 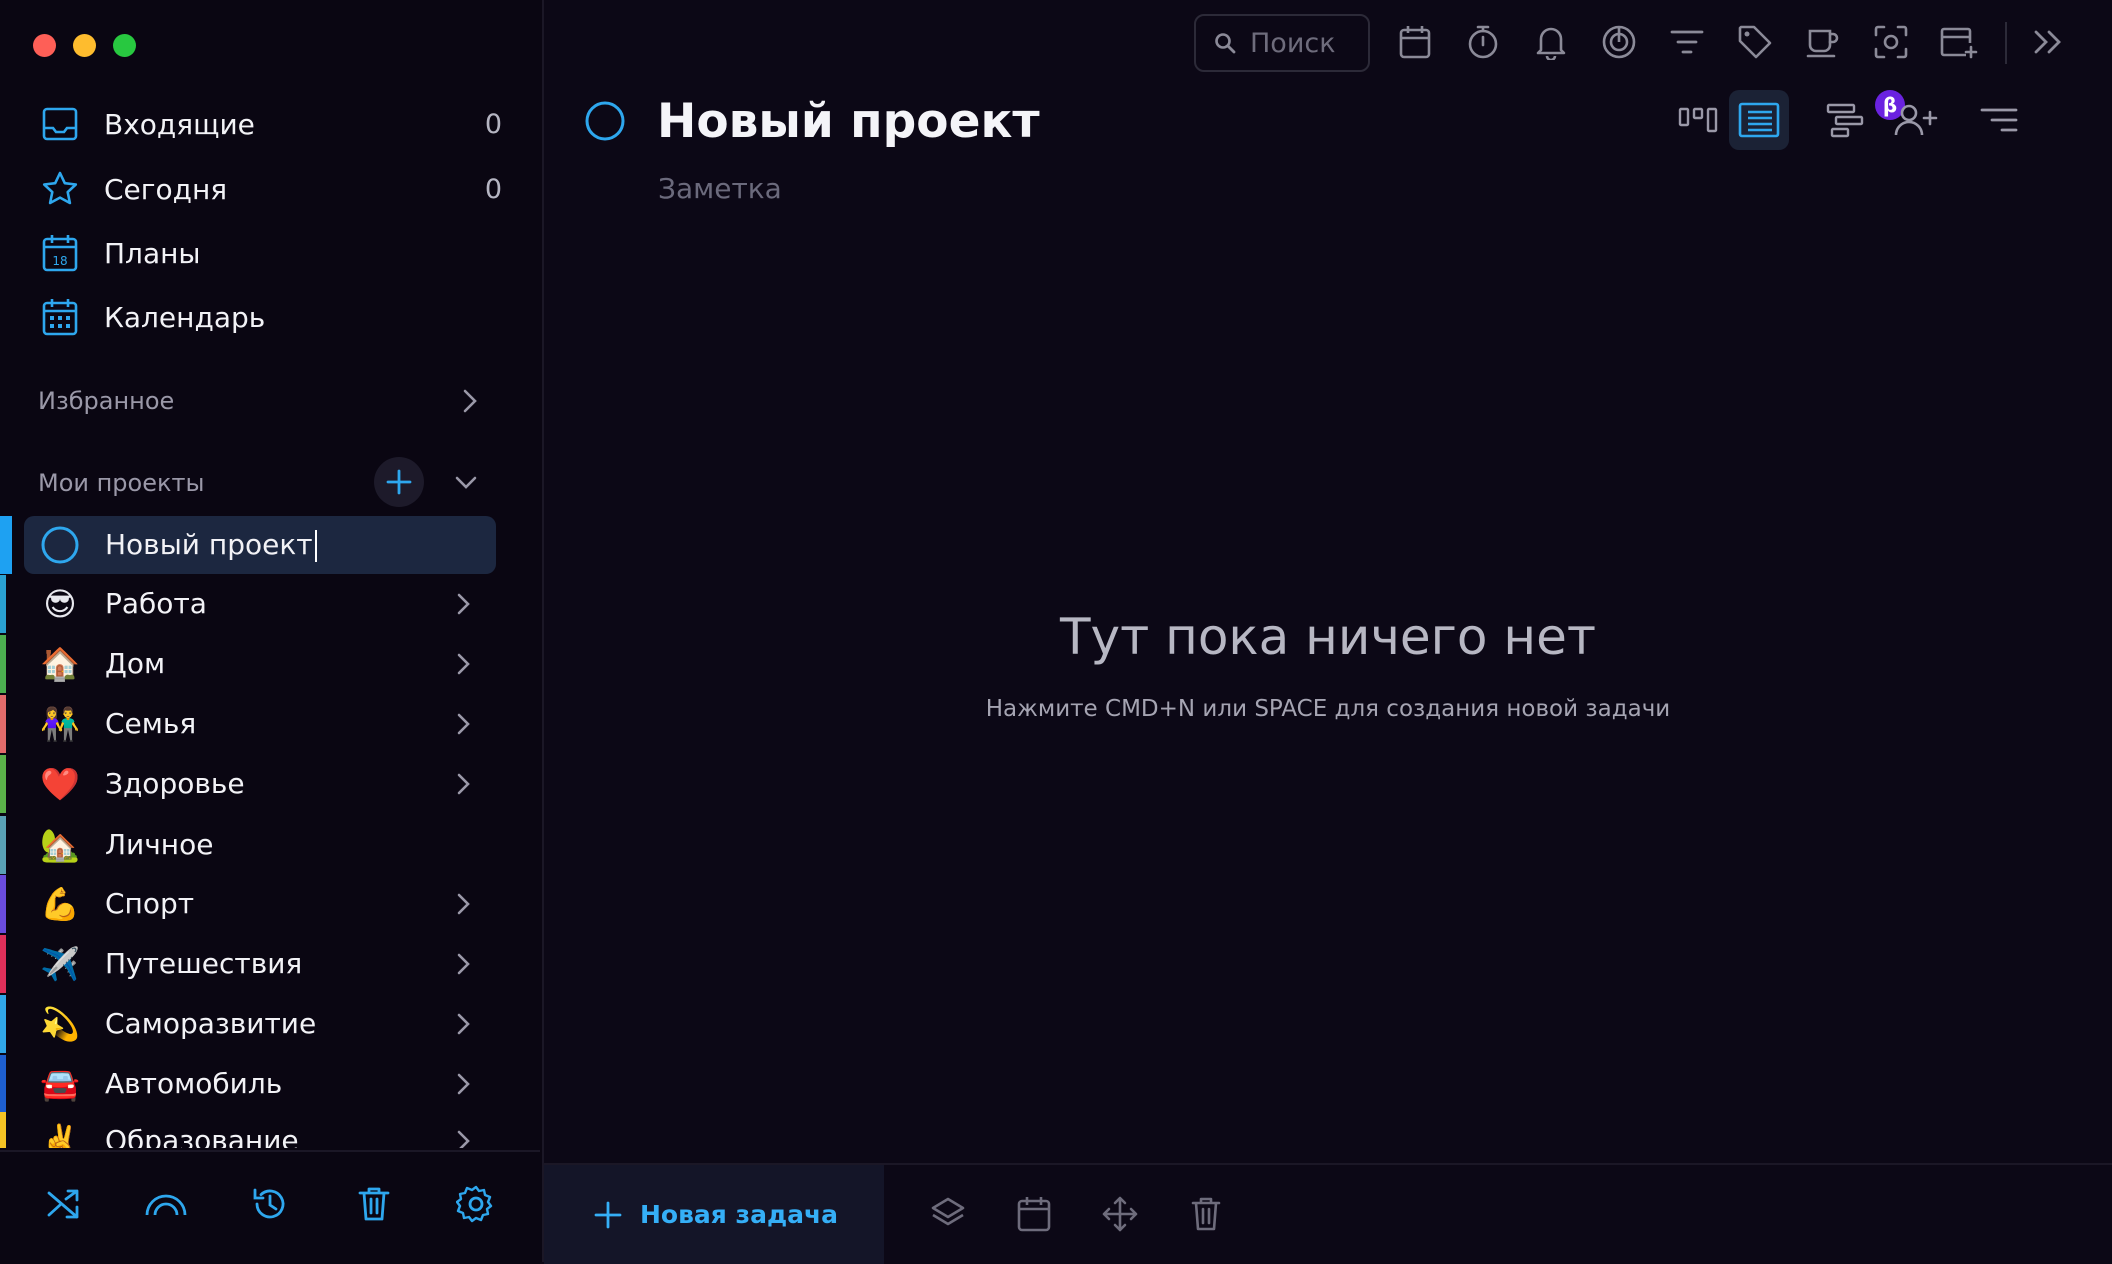 I want to click on dizzy-star-emoji-icon: 💫, so click(x=60, y=1024).